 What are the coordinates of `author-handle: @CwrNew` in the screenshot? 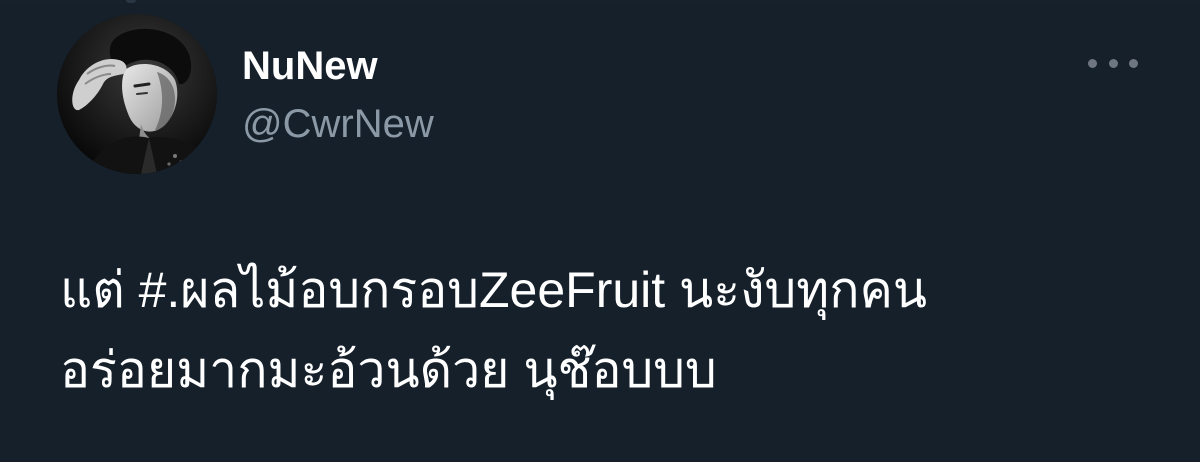 It's located at (338, 124).